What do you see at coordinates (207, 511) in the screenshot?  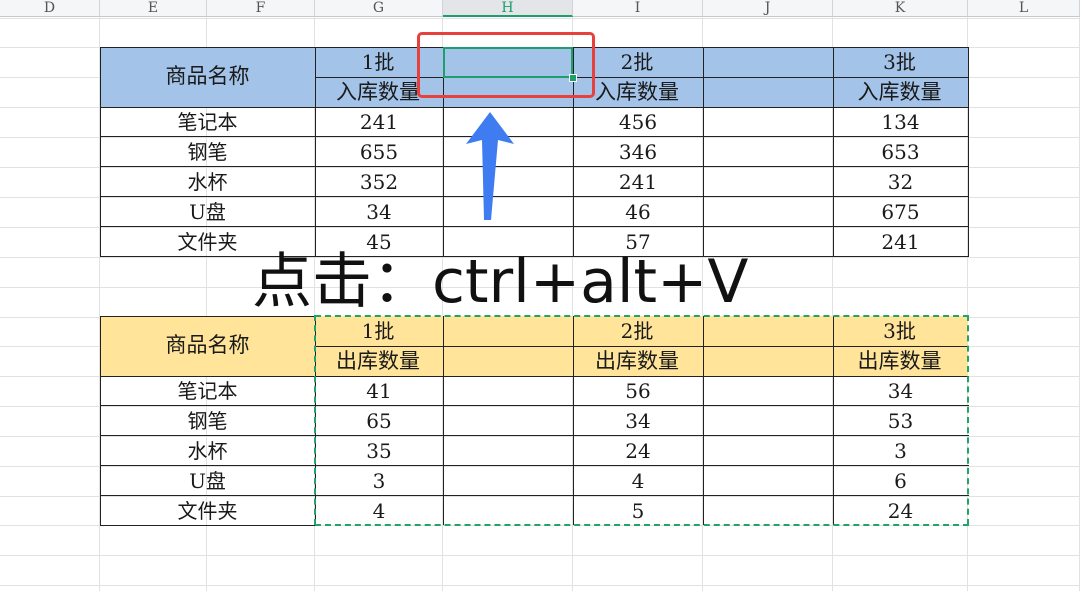 I see `product-name-cell: 文件夹` at bounding box center [207, 511].